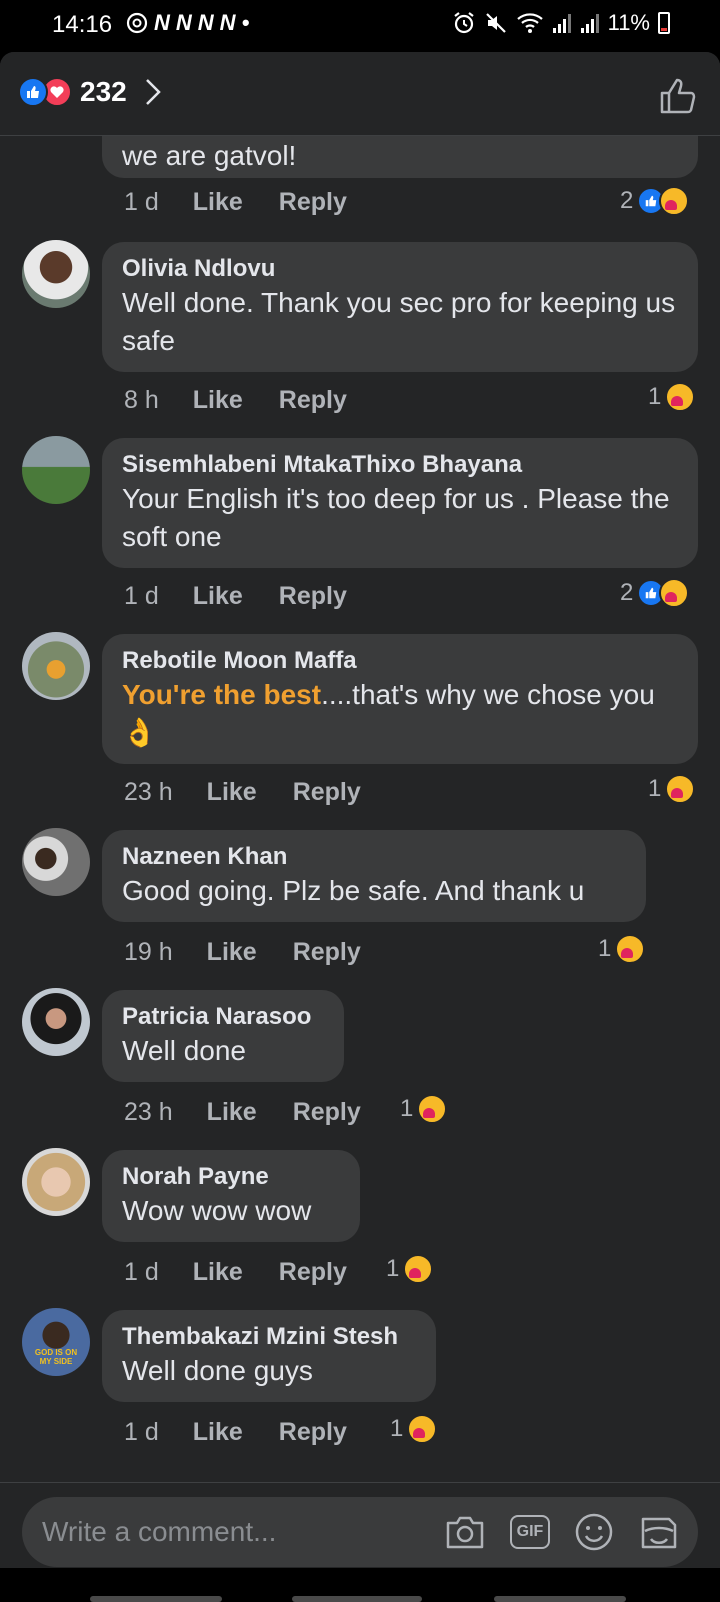 The height and width of the screenshot is (1602, 720). I want to click on nav-home, so click(357, 1599).